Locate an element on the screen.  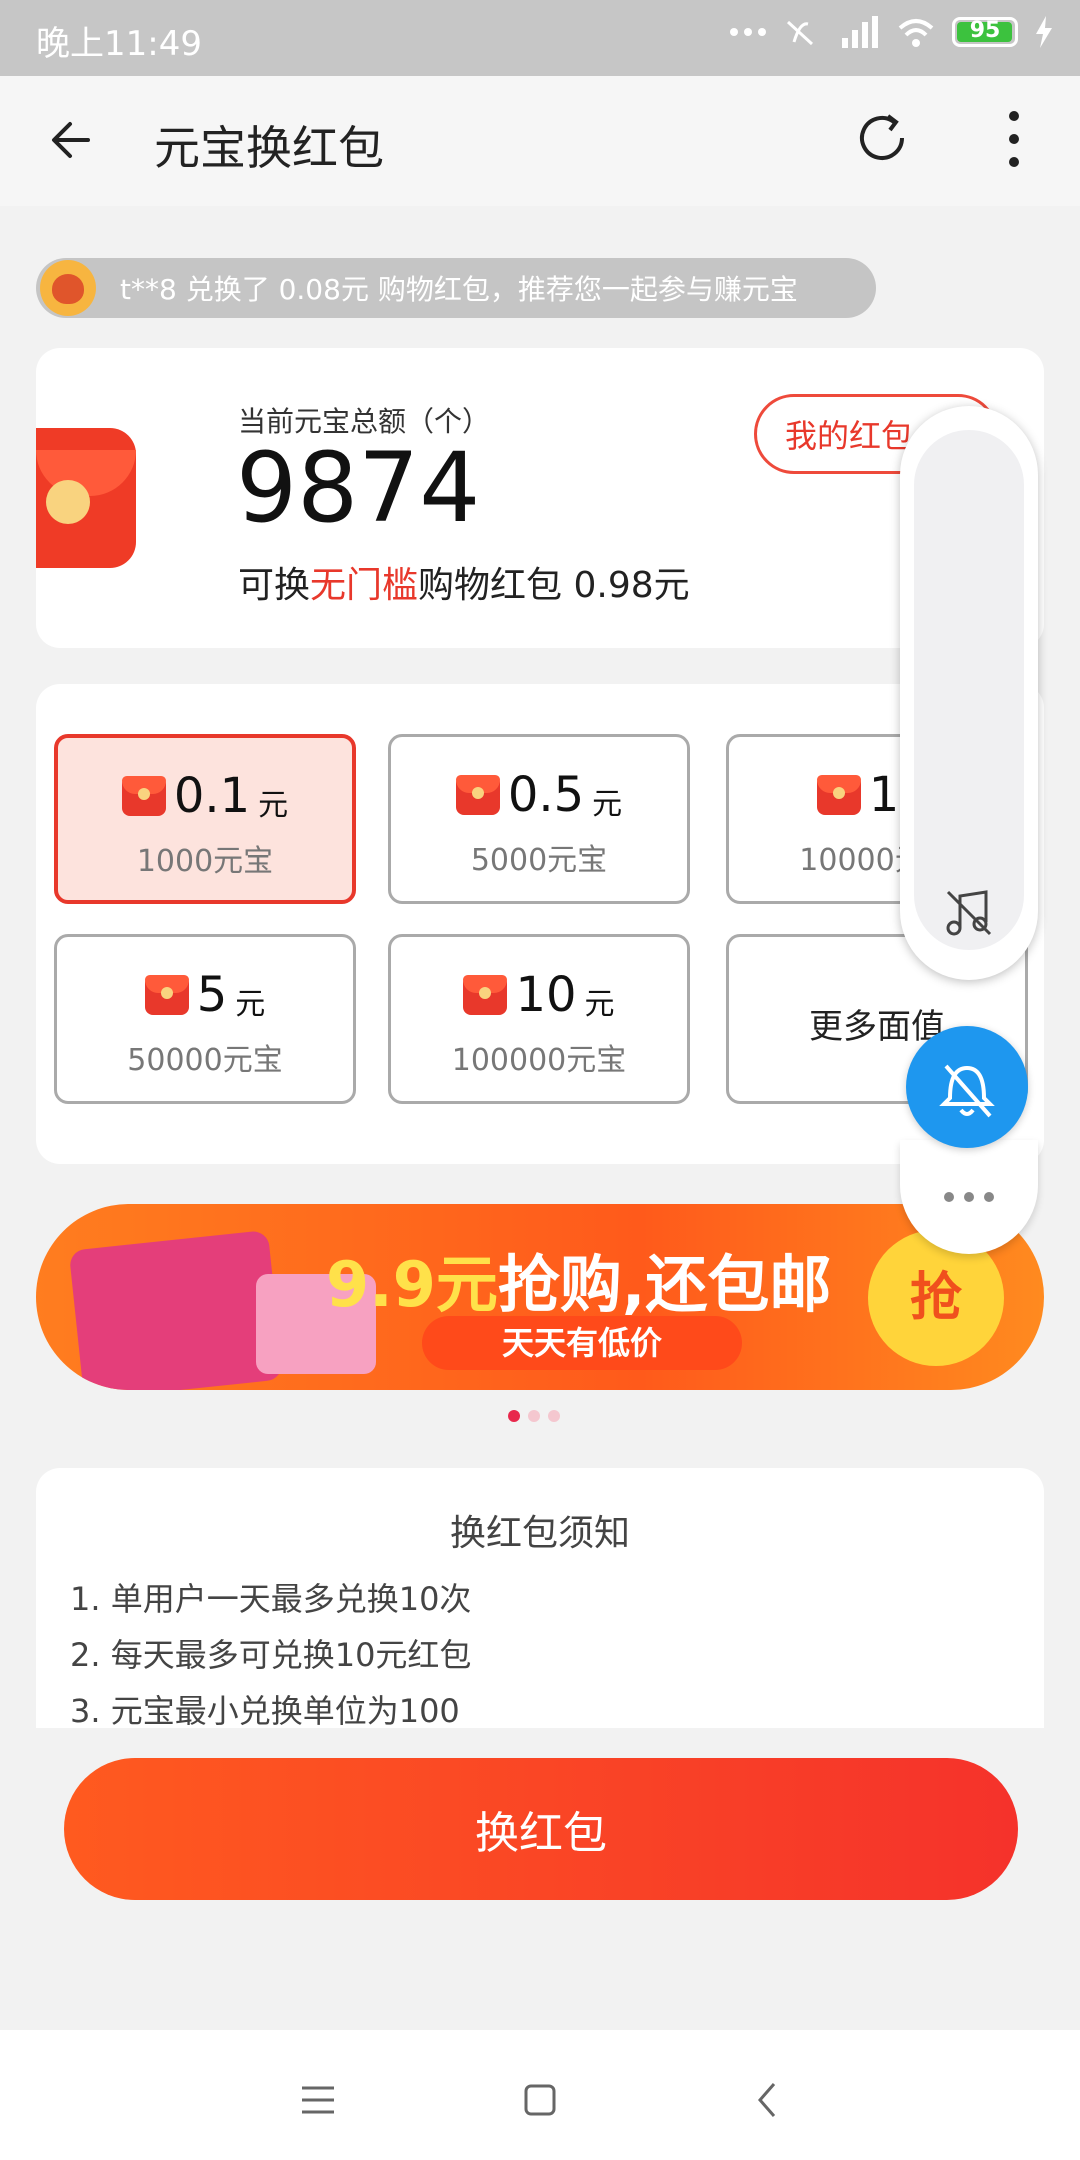
user-avatar is located at coordinates (68, 288).